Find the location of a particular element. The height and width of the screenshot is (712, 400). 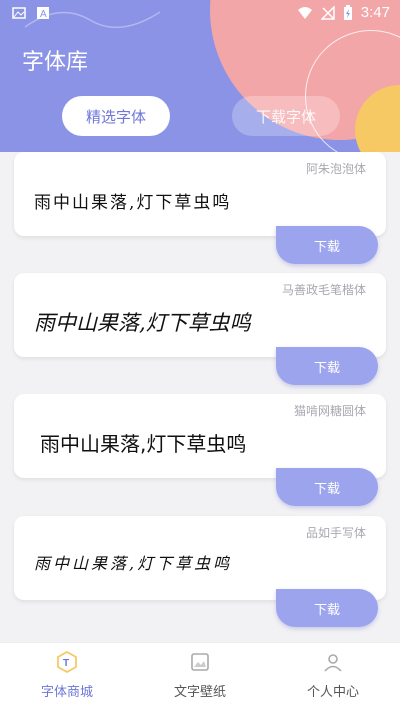

font-card: 马善政毛笔楷体 雨中山果落,灯下草虫鸣 is located at coordinates (200, 315).